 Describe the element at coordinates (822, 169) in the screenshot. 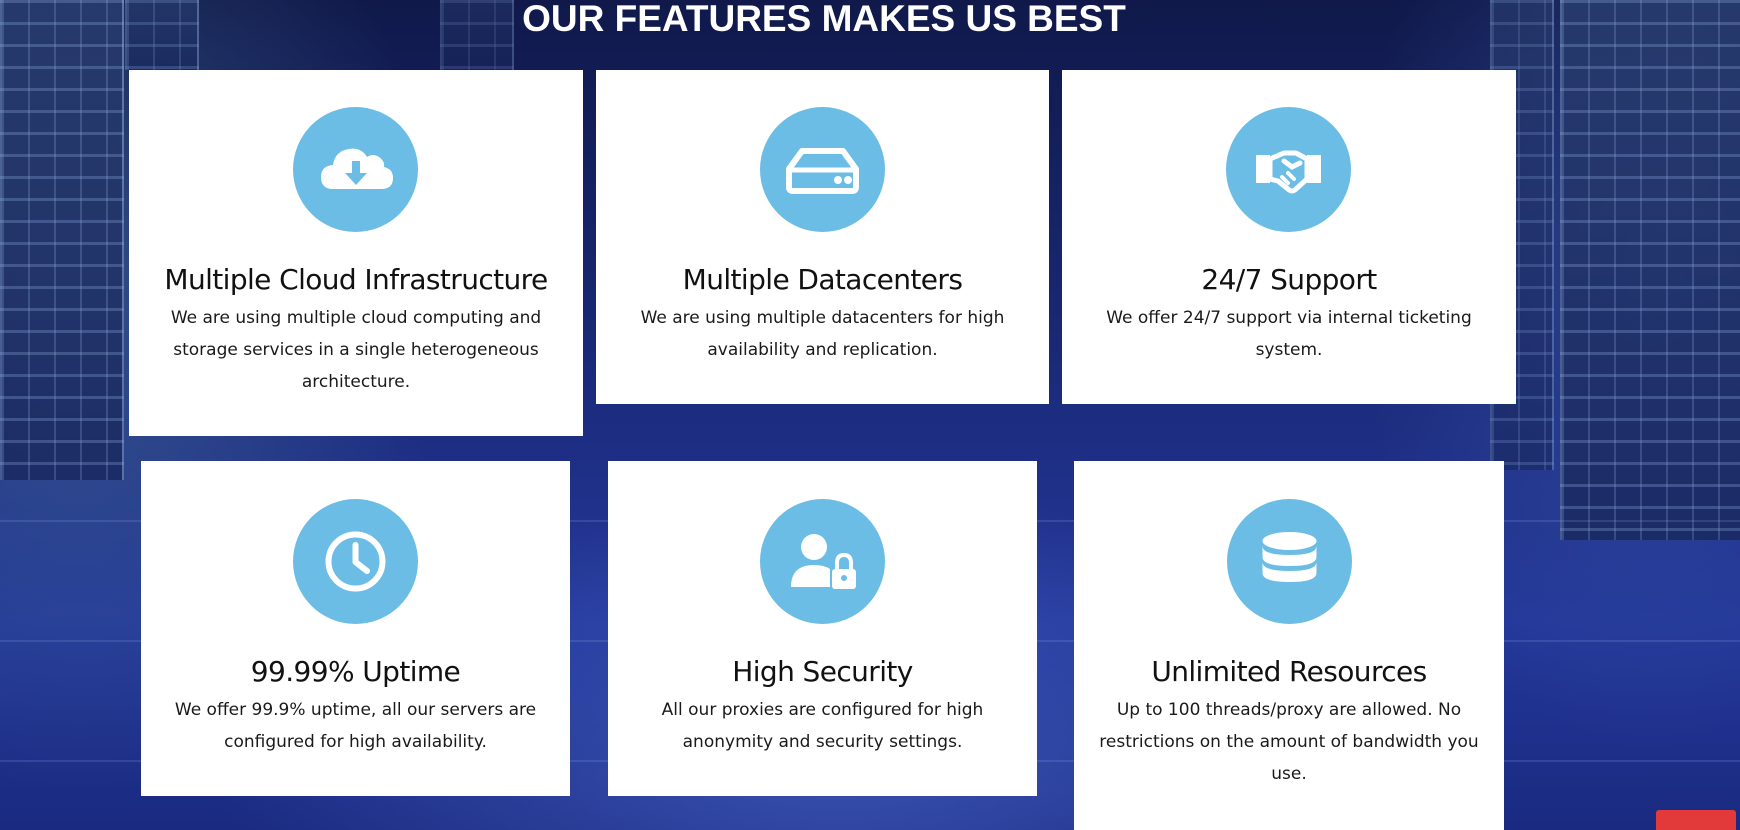

I see `hard-drive-icon` at that location.